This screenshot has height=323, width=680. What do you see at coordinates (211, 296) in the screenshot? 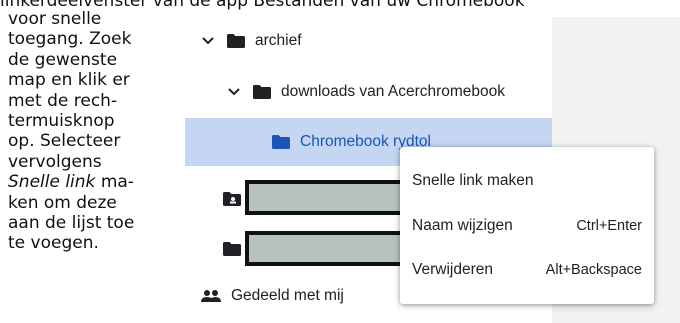
I see `people-icon` at bounding box center [211, 296].